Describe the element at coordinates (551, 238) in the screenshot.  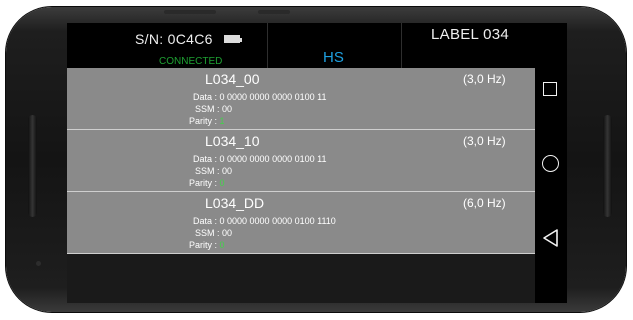
I see `triangle-back-icon` at that location.